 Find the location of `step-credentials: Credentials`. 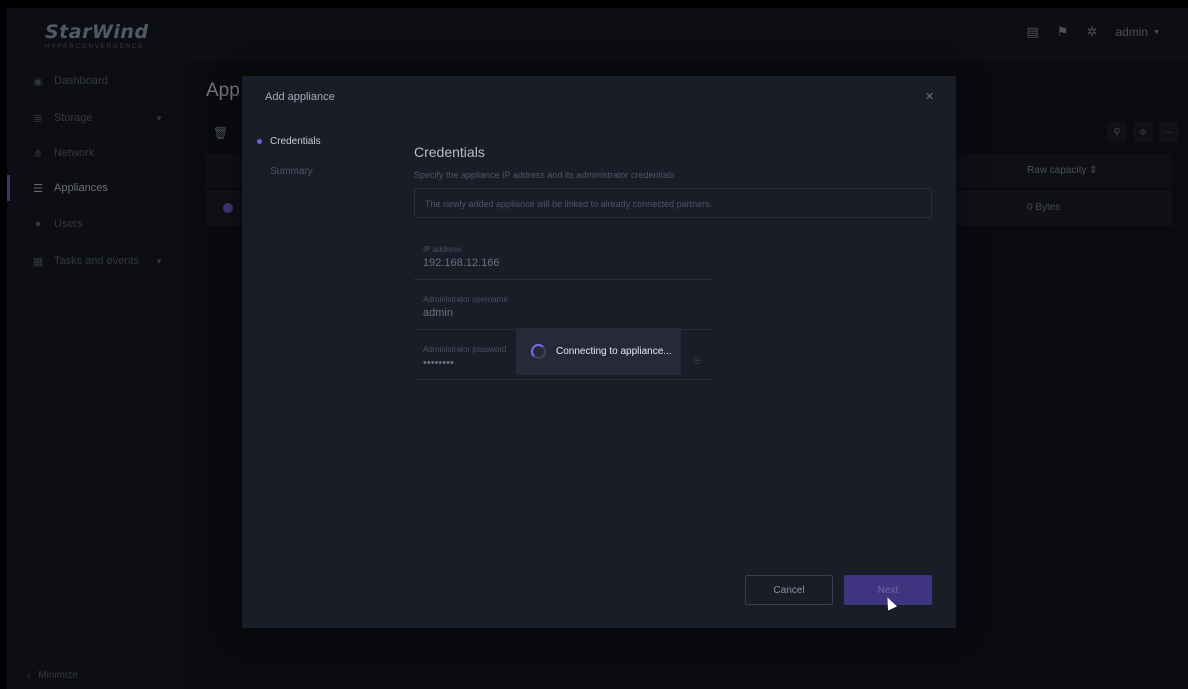

step-credentials: Credentials is located at coordinates (322, 141).